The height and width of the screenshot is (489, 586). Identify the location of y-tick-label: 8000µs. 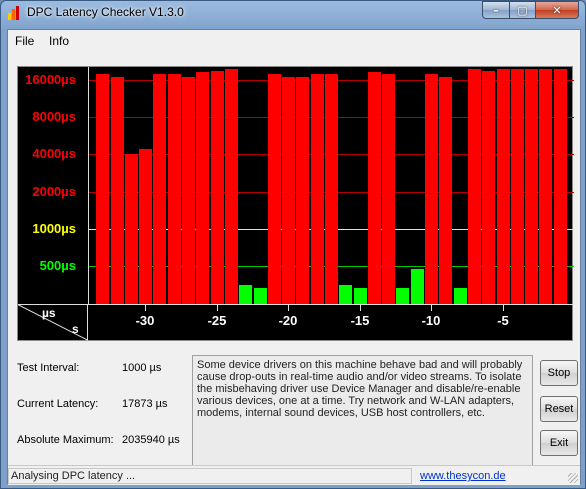
(54, 116).